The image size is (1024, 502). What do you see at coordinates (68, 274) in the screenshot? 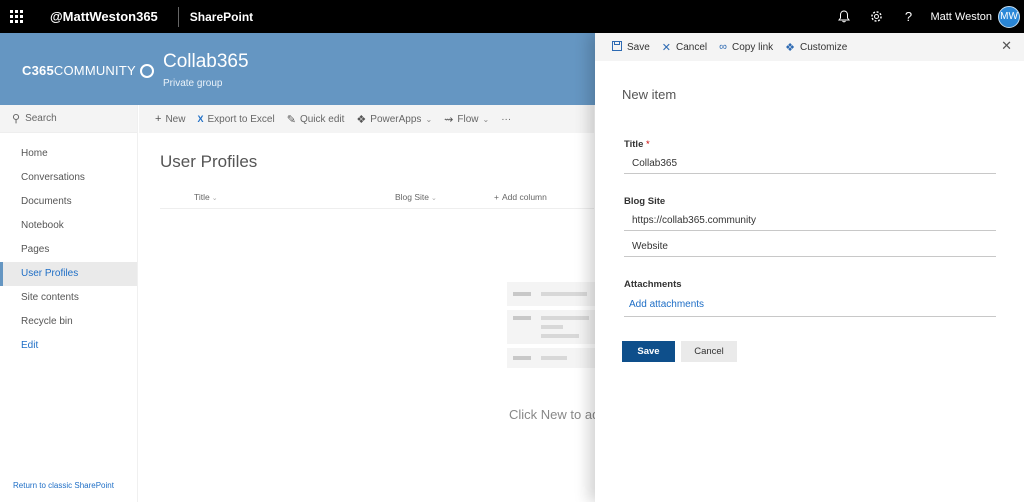
I see `nav-item-user-profiles: User Profiles` at bounding box center [68, 274].